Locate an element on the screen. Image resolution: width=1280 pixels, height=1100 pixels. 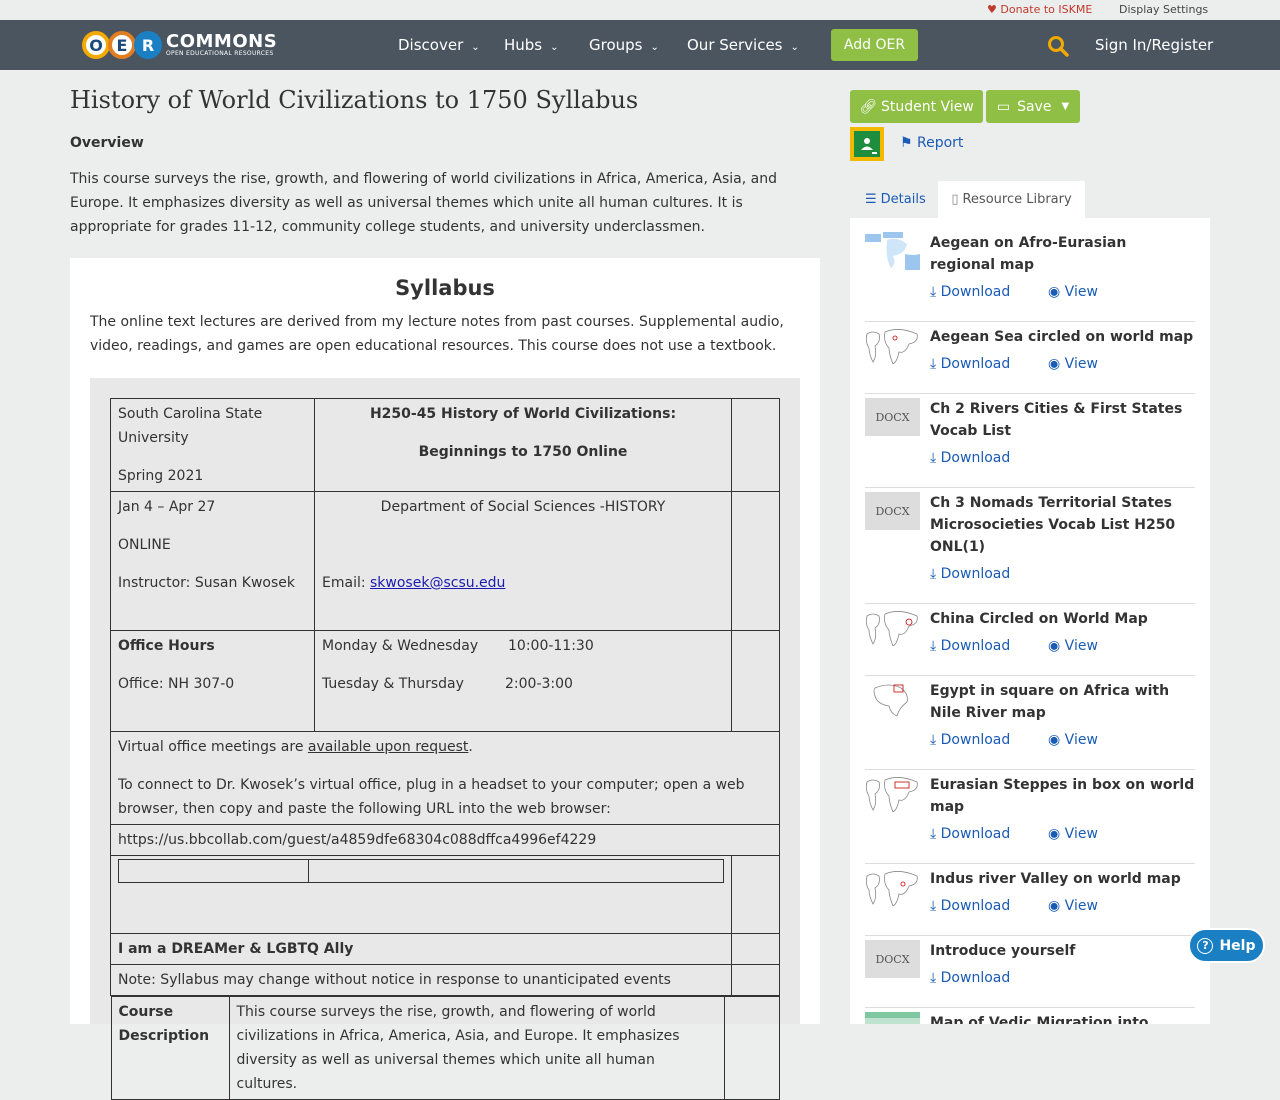
help-label: Help is located at coordinates (1237, 946).